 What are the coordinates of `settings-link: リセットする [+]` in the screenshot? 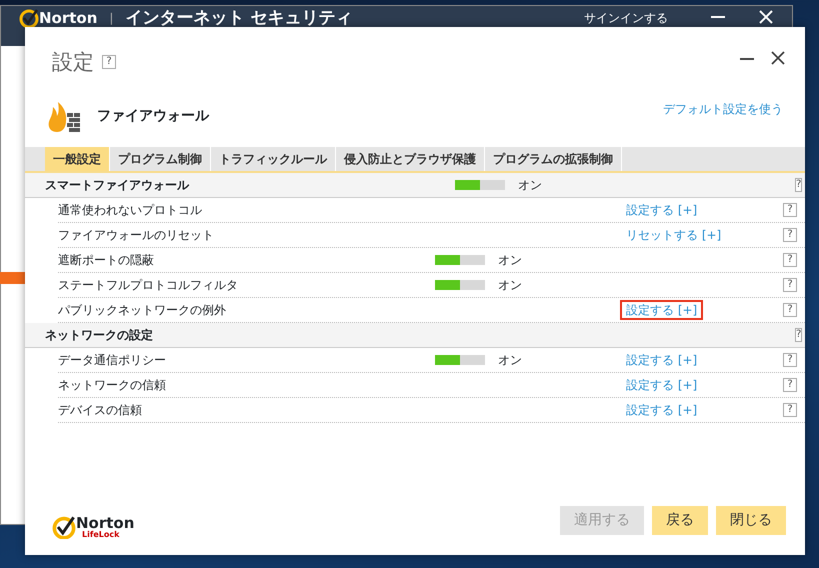 It's located at (674, 234).